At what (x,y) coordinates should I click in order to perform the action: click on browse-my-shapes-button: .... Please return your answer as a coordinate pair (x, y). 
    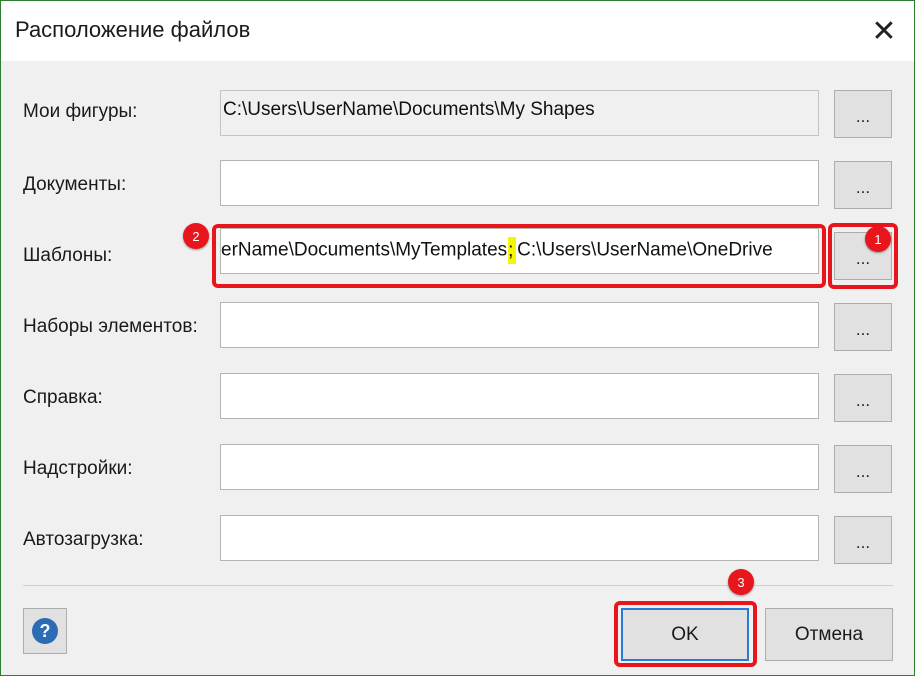
    Looking at the image, I should click on (863, 114).